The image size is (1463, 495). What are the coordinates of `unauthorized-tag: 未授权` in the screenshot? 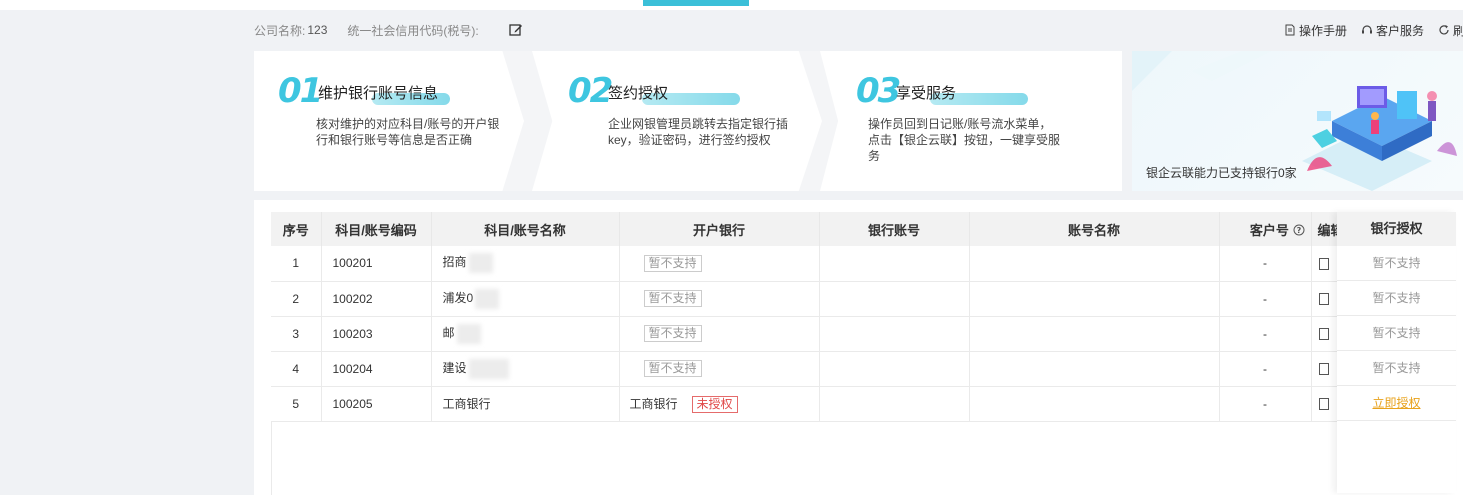 It's located at (714, 404).